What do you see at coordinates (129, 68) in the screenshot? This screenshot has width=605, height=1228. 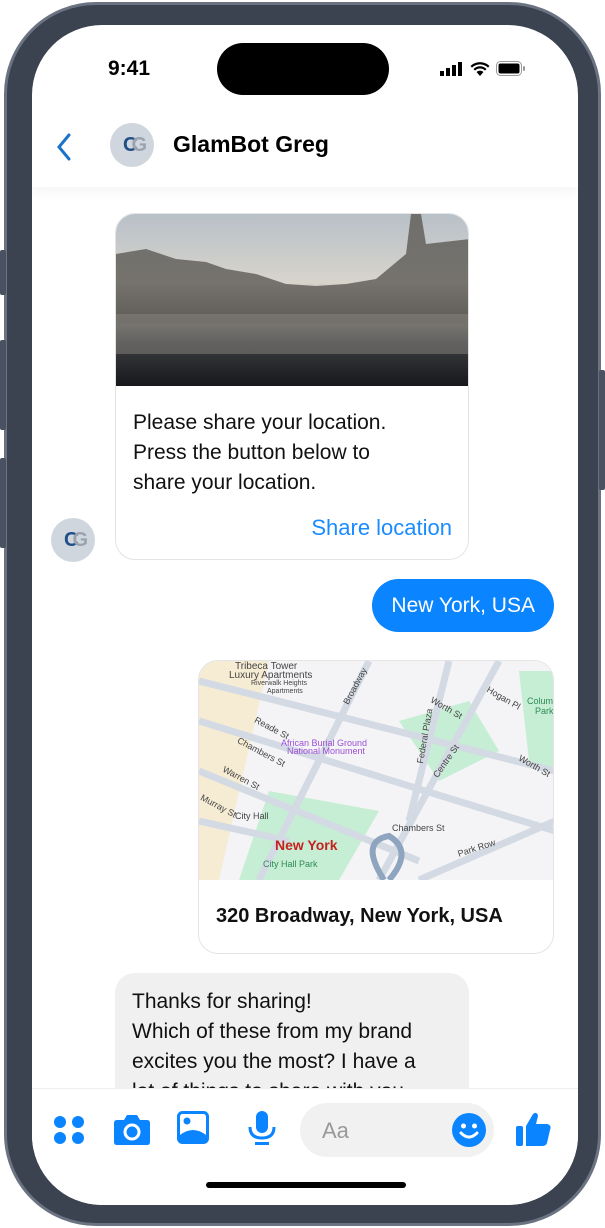 I see `status-time: 9:41` at bounding box center [129, 68].